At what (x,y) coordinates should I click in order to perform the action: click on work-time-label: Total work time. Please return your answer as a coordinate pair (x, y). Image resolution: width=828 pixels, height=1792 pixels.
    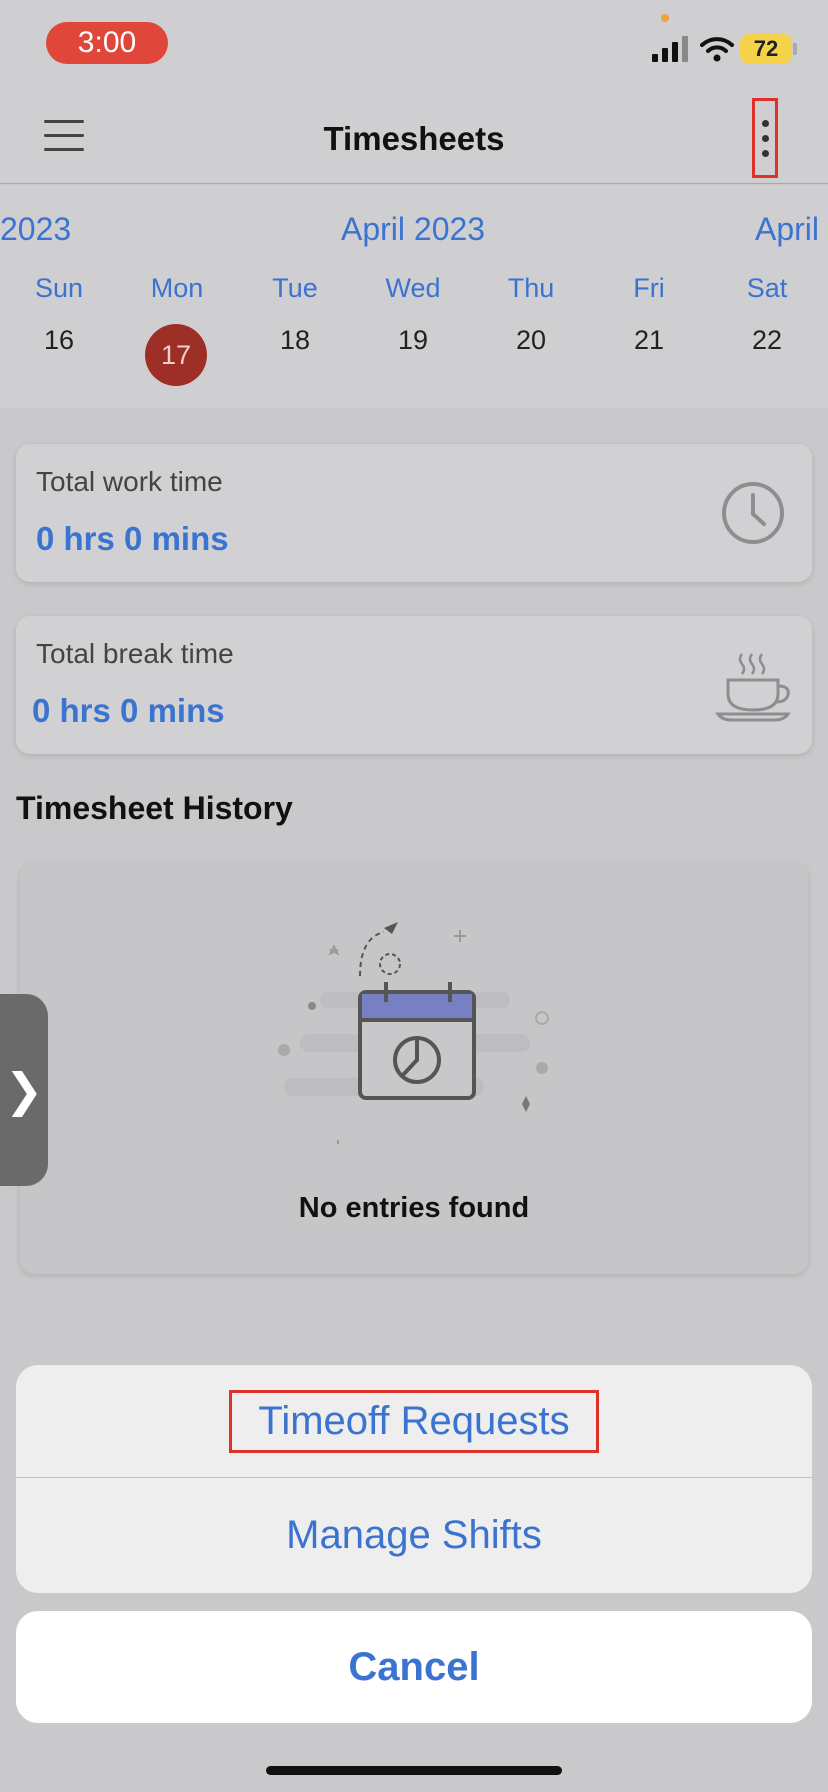
    Looking at the image, I should click on (129, 481).